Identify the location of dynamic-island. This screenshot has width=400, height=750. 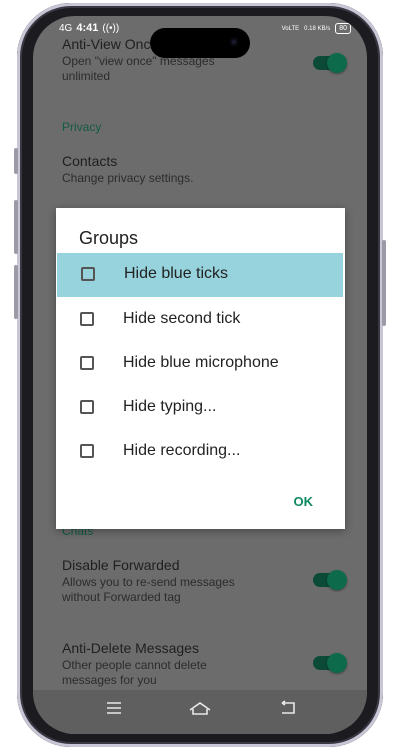
(200, 43).